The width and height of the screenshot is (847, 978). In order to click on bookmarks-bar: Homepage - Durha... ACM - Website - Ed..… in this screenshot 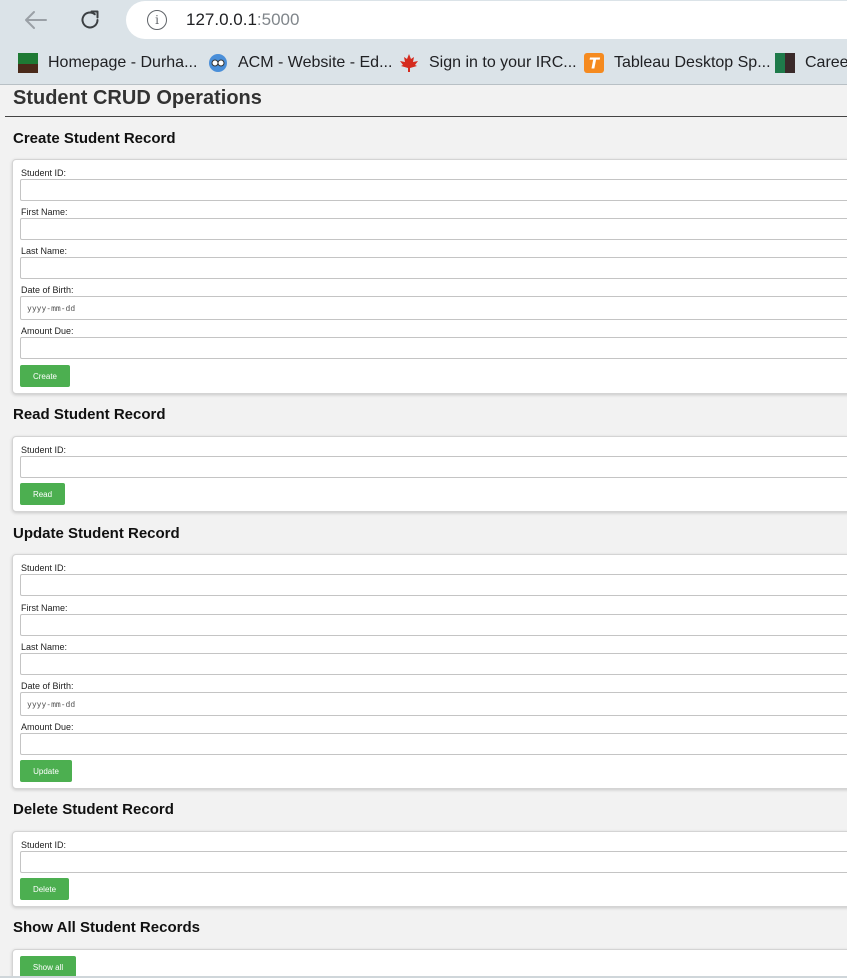, I will do `click(423, 62)`.